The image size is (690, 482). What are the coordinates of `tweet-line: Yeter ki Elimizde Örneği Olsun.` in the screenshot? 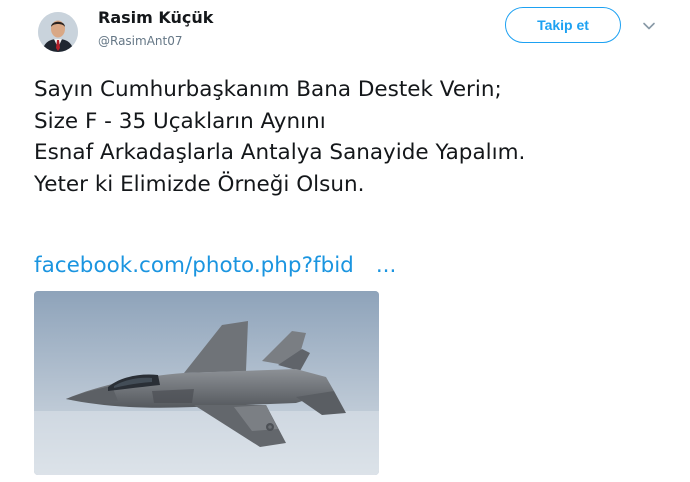 It's located at (199, 184).